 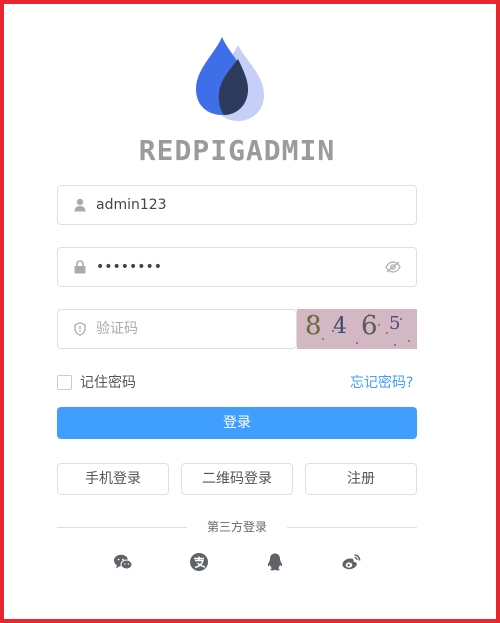 What do you see at coordinates (199, 562) in the screenshot?
I see `alipay-icon` at bounding box center [199, 562].